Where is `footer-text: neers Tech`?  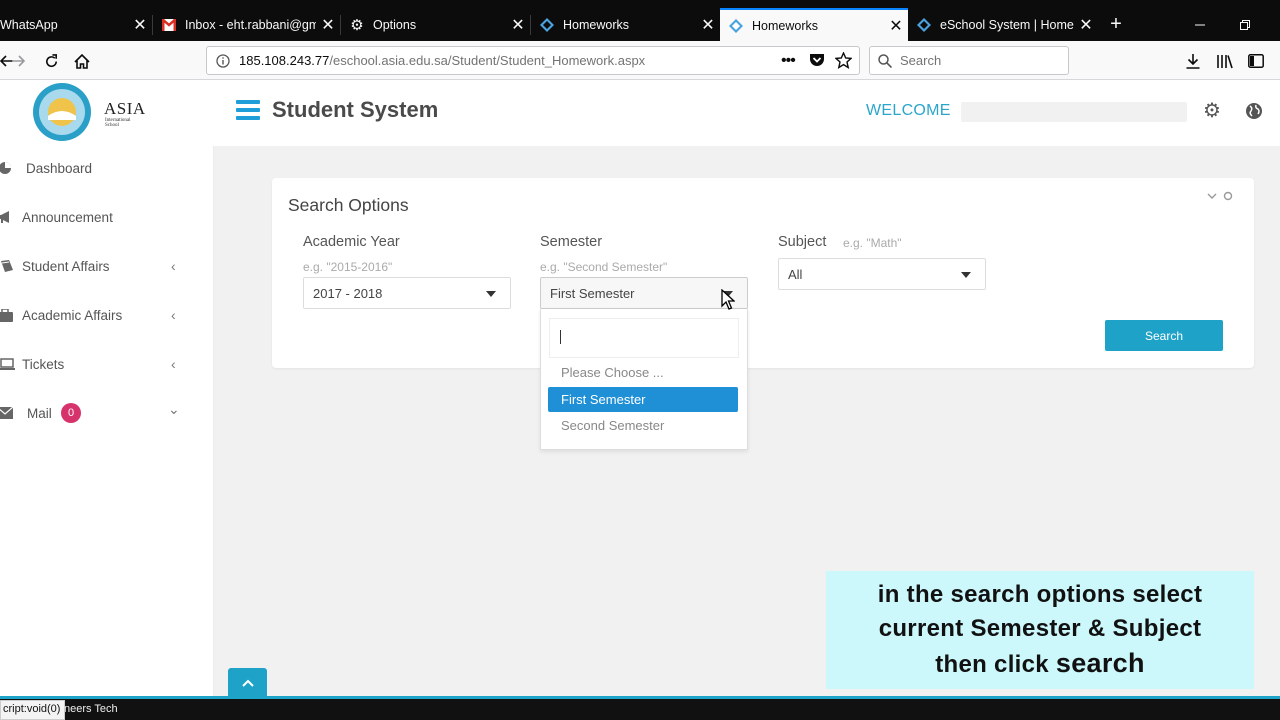
footer-text: neers Tech is located at coordinates (91, 709).